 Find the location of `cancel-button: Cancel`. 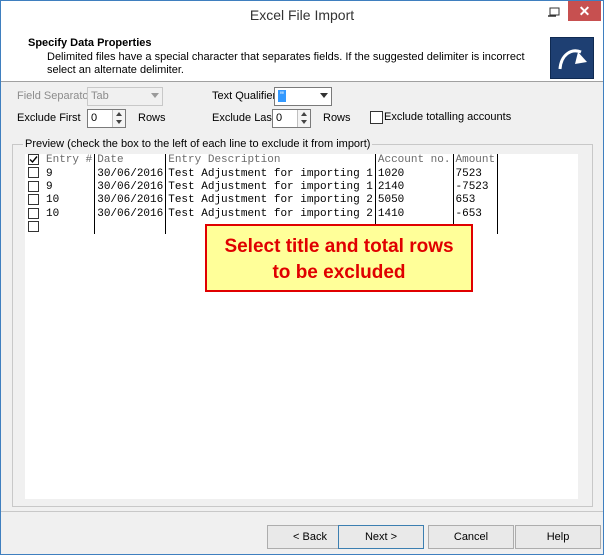

cancel-button: Cancel is located at coordinates (471, 537).